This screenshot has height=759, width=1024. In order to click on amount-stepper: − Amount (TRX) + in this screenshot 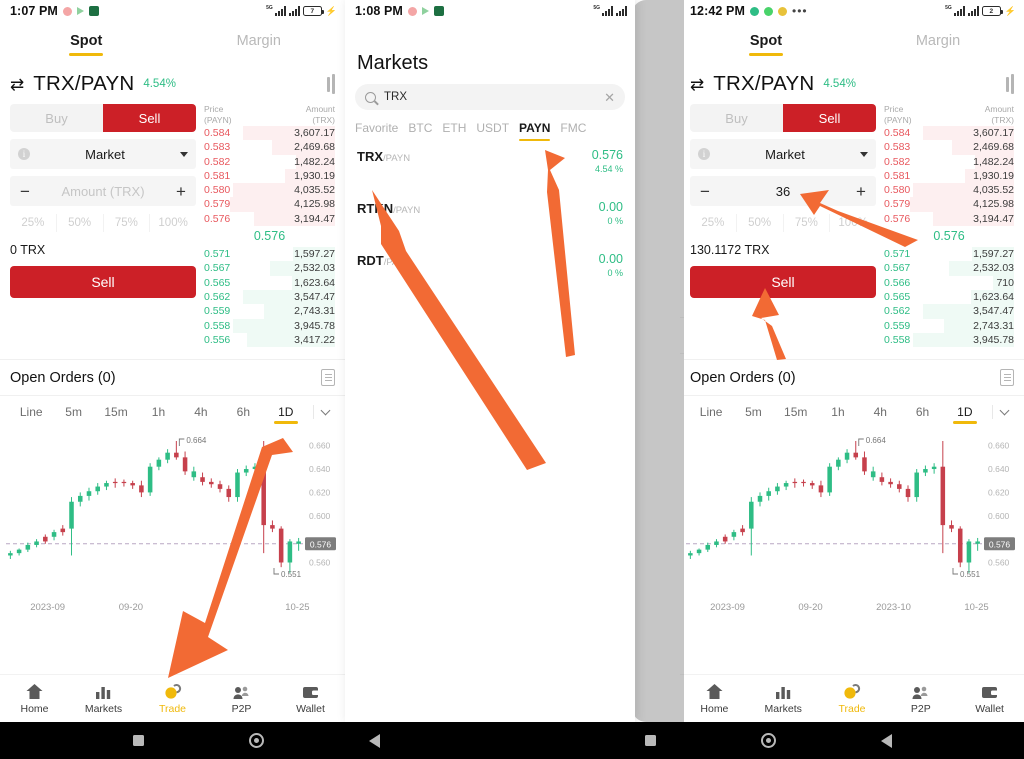, I will do `click(103, 191)`.